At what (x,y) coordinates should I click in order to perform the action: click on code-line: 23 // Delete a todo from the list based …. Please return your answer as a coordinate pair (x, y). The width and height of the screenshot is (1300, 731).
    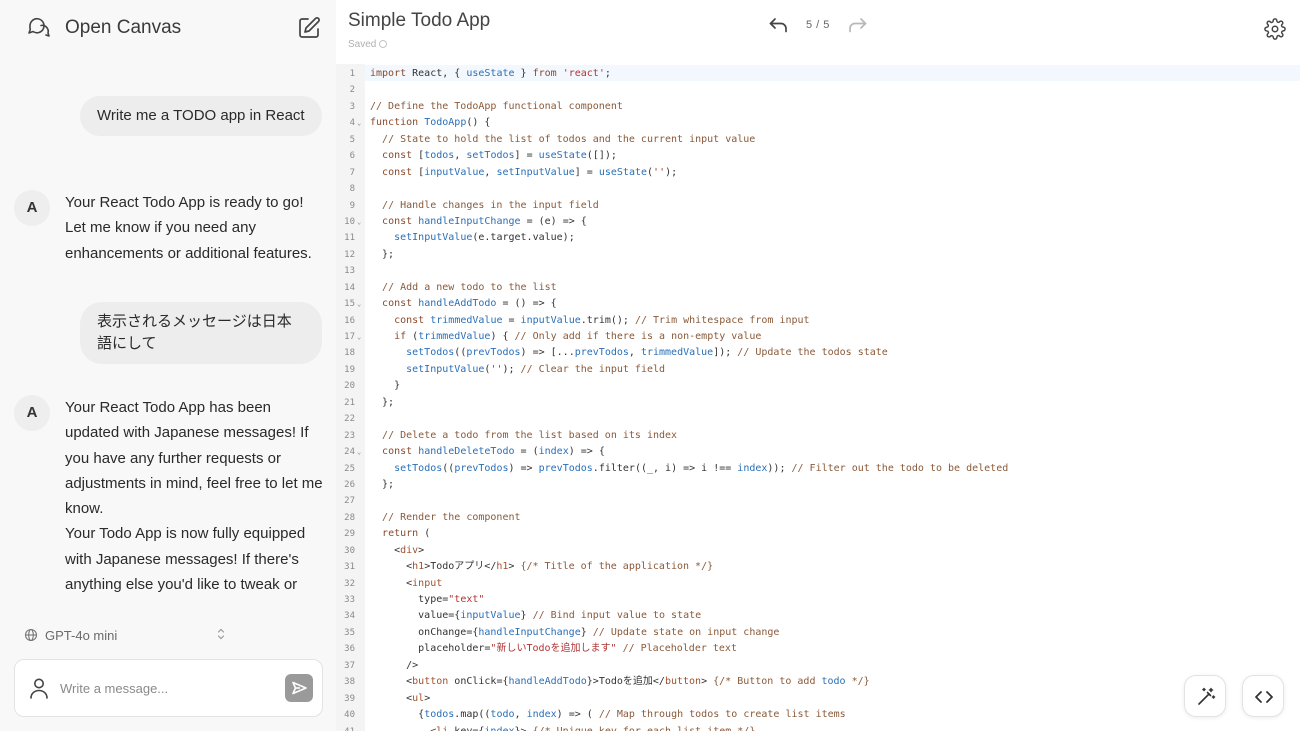
    Looking at the image, I should click on (818, 436).